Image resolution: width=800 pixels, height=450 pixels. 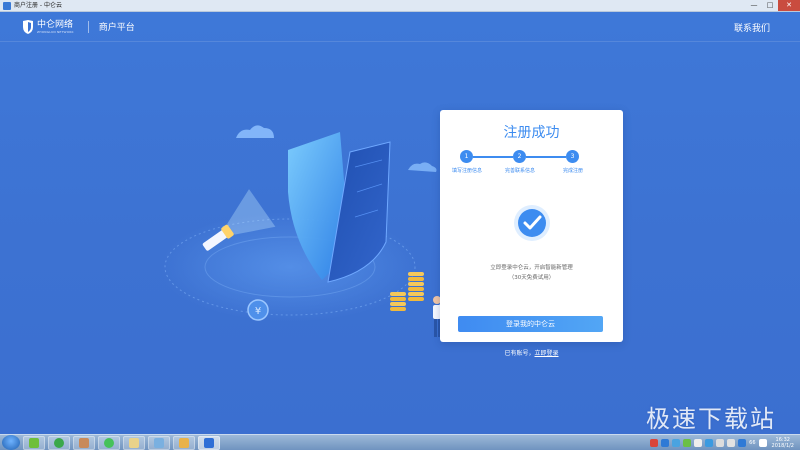 What do you see at coordinates (55, 31) in the screenshot?
I see `logo-subtext: ZHONGLUN NETWORK` at bounding box center [55, 31].